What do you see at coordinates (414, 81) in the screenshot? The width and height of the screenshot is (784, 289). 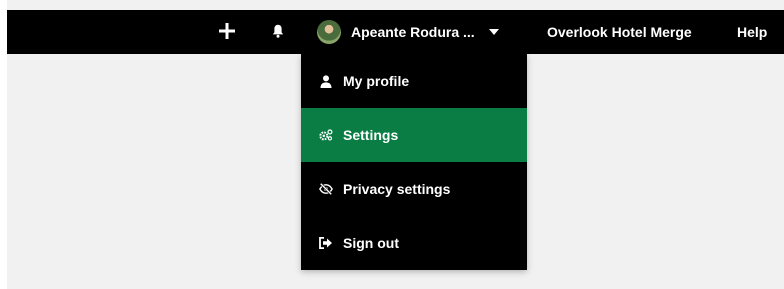 I see `menu-item-my-profile: My profile` at bounding box center [414, 81].